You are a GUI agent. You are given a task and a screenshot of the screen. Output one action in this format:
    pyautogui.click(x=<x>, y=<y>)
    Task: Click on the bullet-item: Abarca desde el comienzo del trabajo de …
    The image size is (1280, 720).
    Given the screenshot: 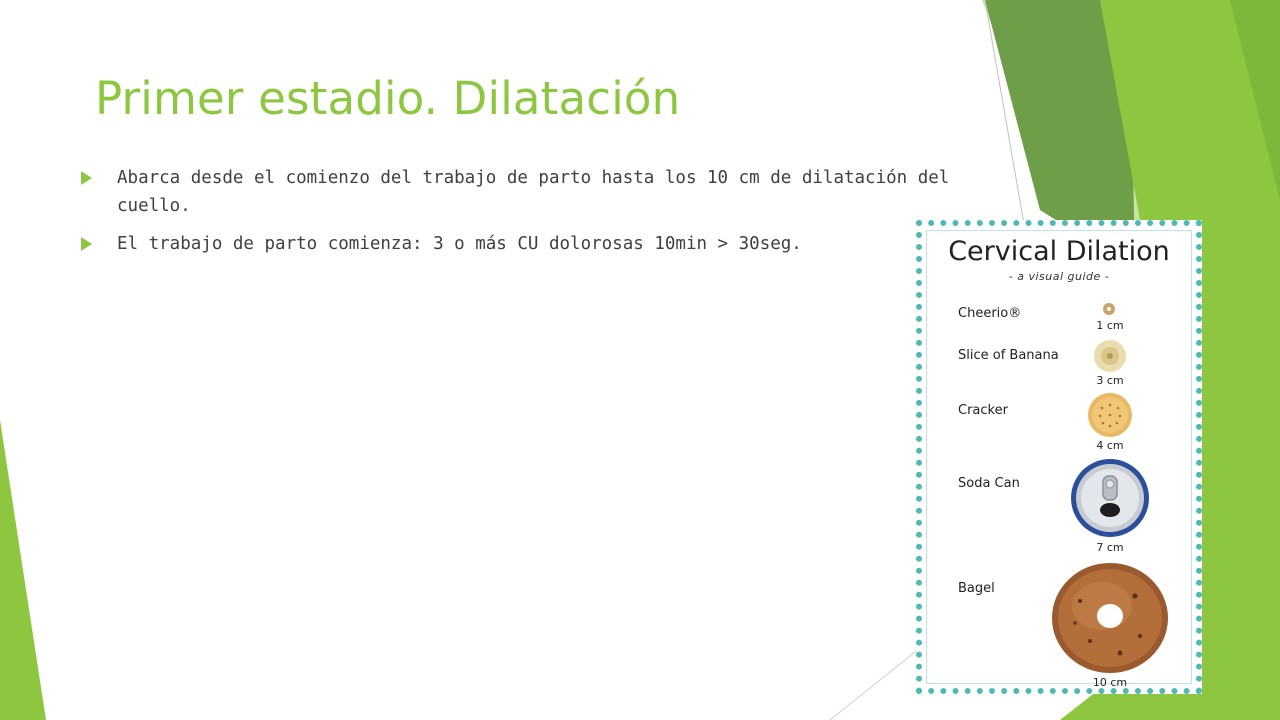 What is the action you would take?
    pyautogui.click(x=520, y=192)
    